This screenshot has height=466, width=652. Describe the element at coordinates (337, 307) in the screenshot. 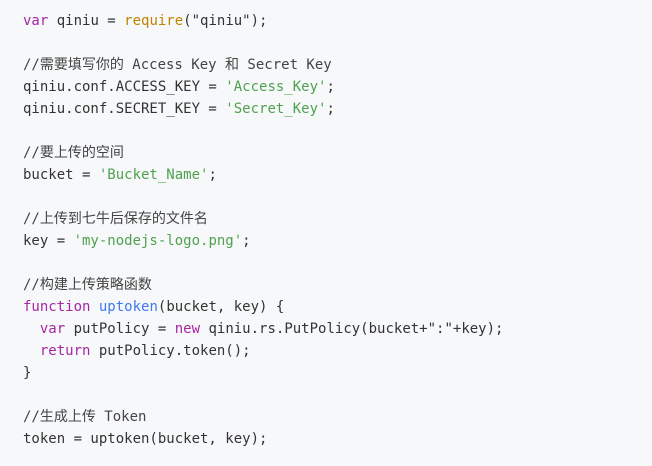

I see `code-line: function uptoken(bucket, key) {` at that location.